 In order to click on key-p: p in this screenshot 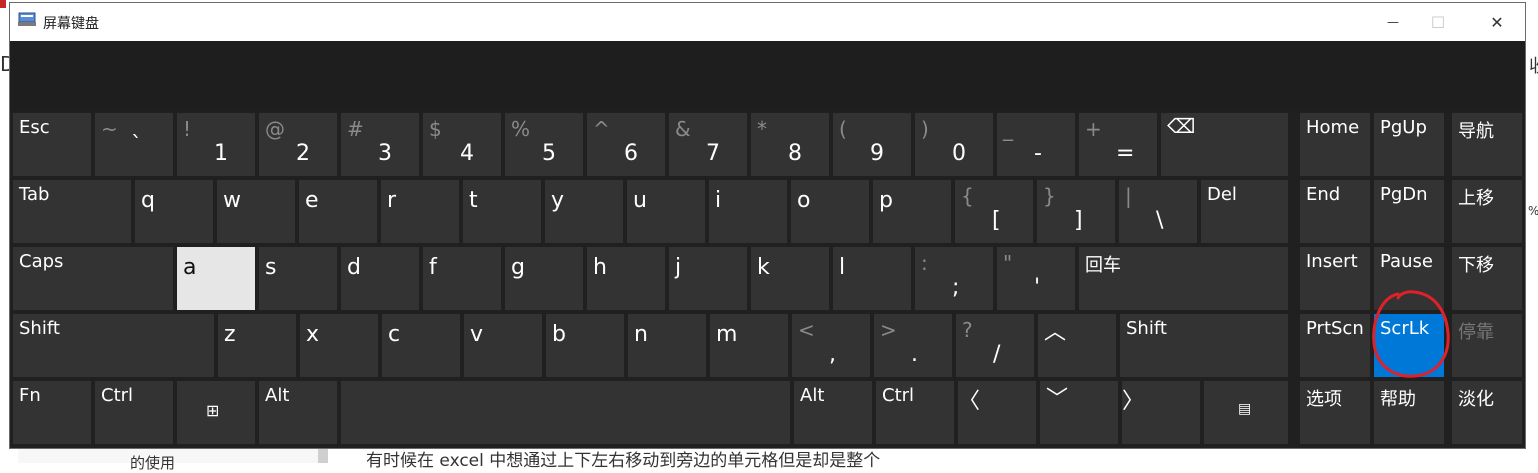, I will do `click(912, 211)`.